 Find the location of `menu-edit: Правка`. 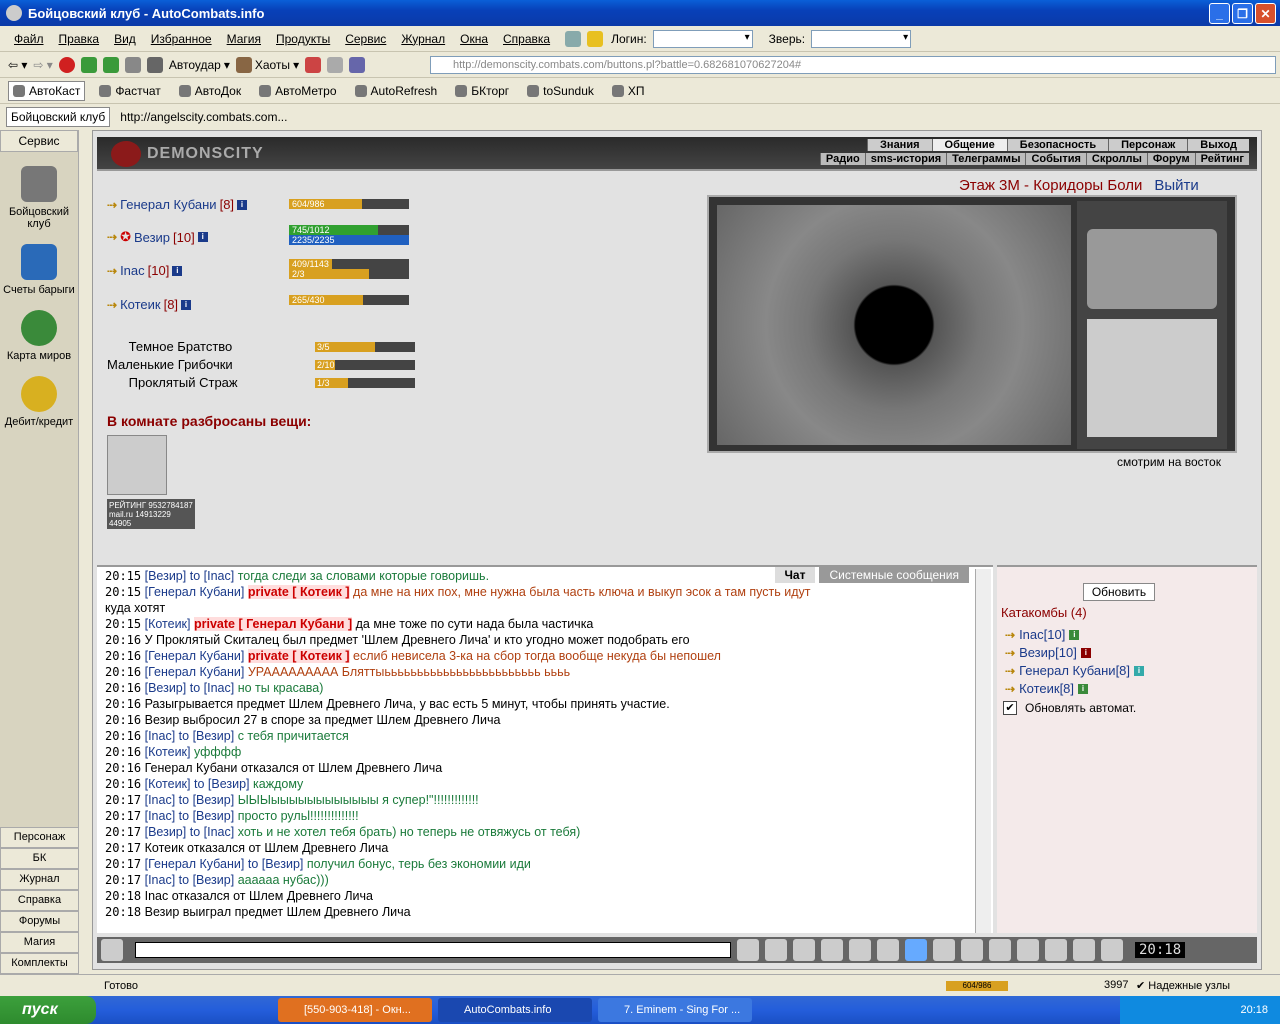

menu-edit: Правка is located at coordinates (79, 39).